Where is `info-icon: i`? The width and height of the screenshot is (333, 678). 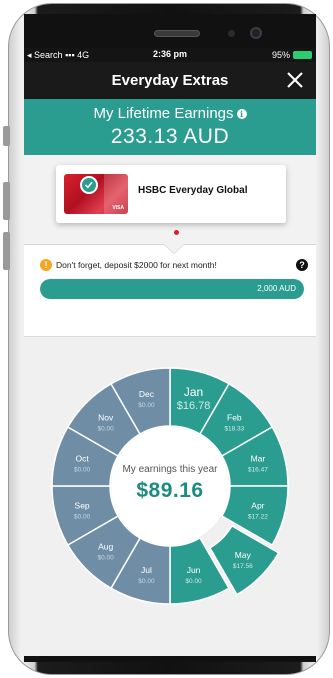 info-icon: i is located at coordinates (241, 114).